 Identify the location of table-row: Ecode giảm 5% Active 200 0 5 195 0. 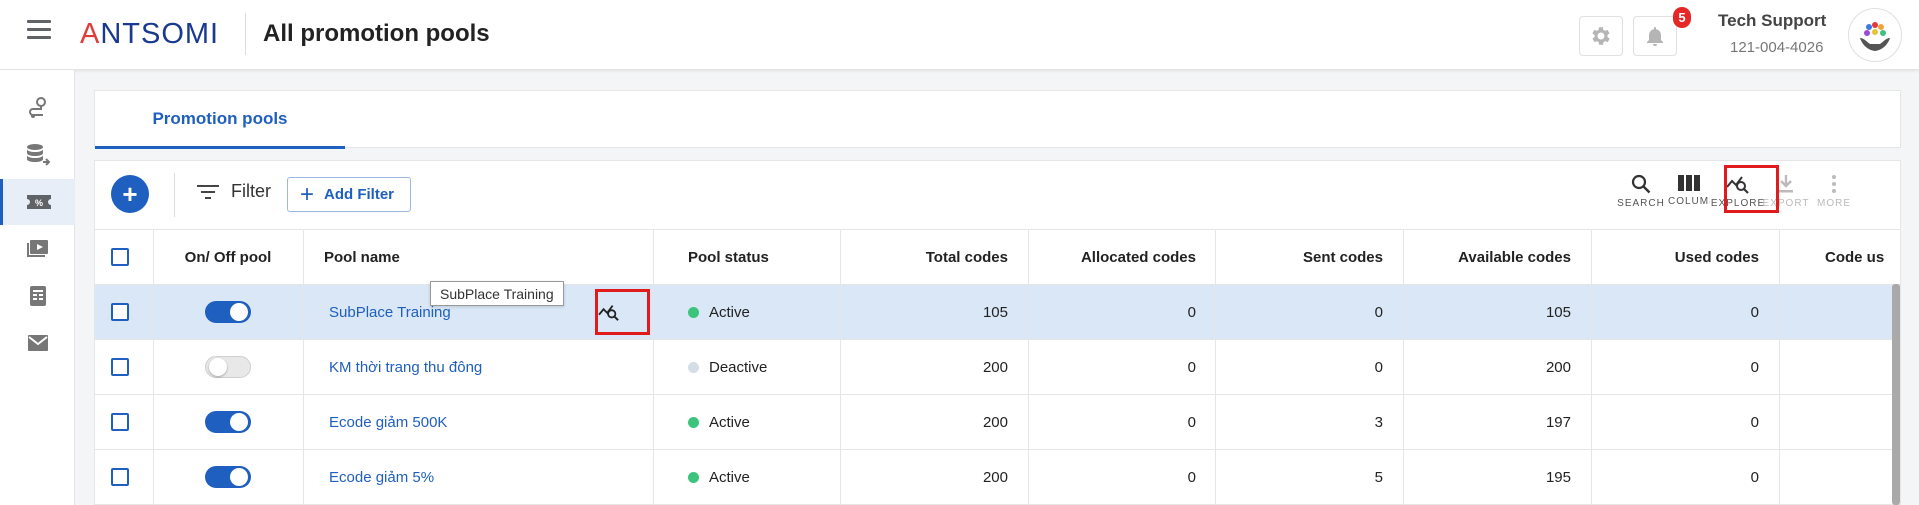
(997, 477).